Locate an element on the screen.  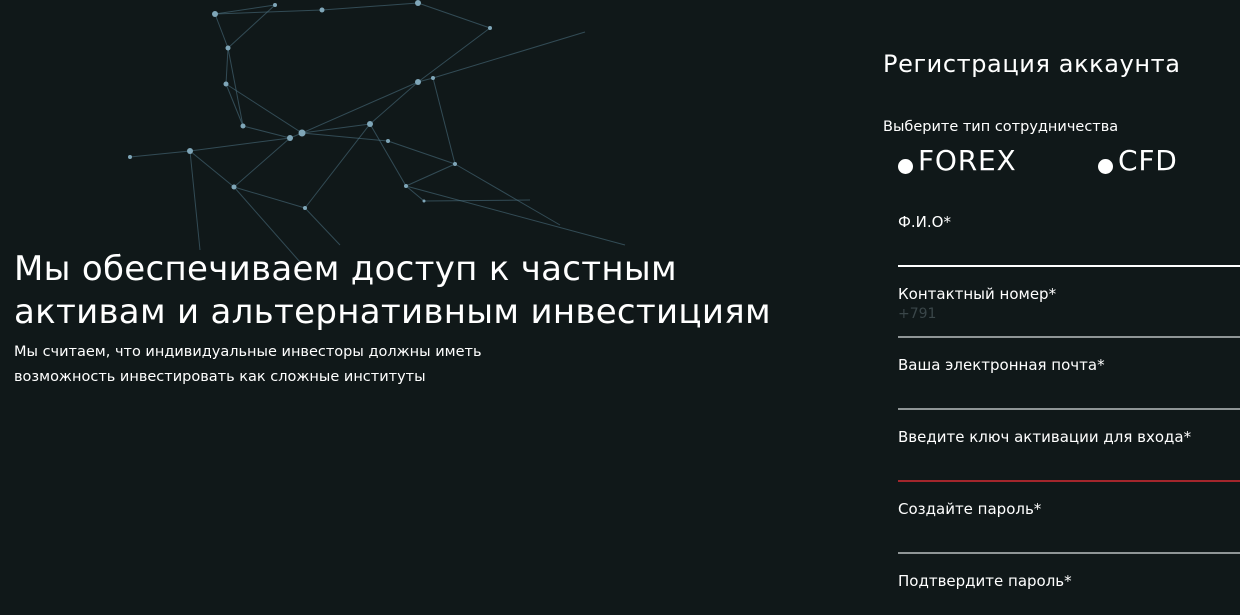
phone-input-line is located at coordinates (1069, 337).